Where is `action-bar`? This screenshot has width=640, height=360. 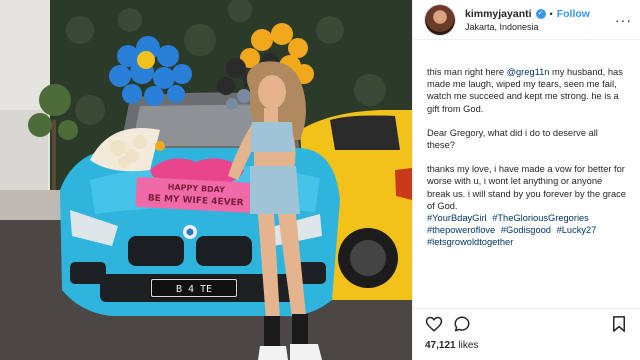
action-bar is located at coordinates (526, 323).